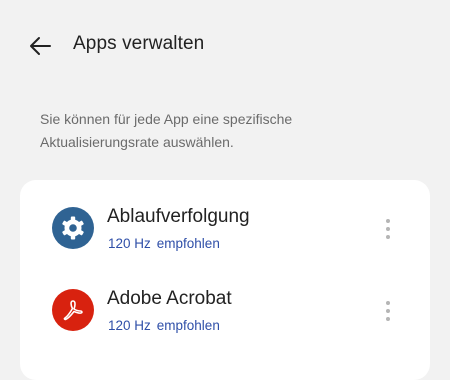 The width and height of the screenshot is (450, 380). Describe the element at coordinates (73, 228) in the screenshot. I see `gear-icon` at that location.